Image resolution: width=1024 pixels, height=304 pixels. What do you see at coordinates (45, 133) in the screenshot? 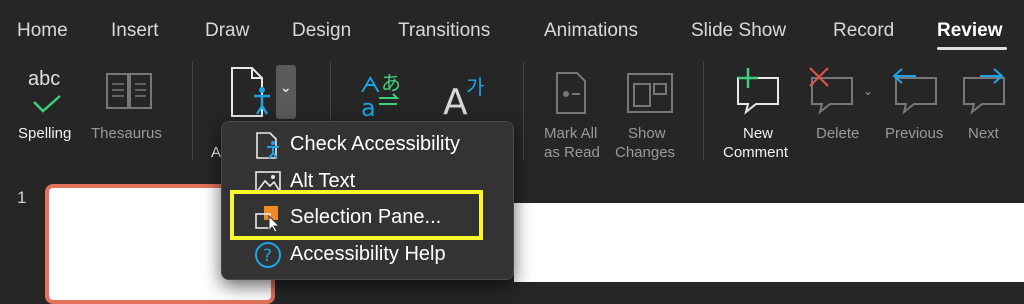
I see `spelling-label: Spelling` at bounding box center [45, 133].